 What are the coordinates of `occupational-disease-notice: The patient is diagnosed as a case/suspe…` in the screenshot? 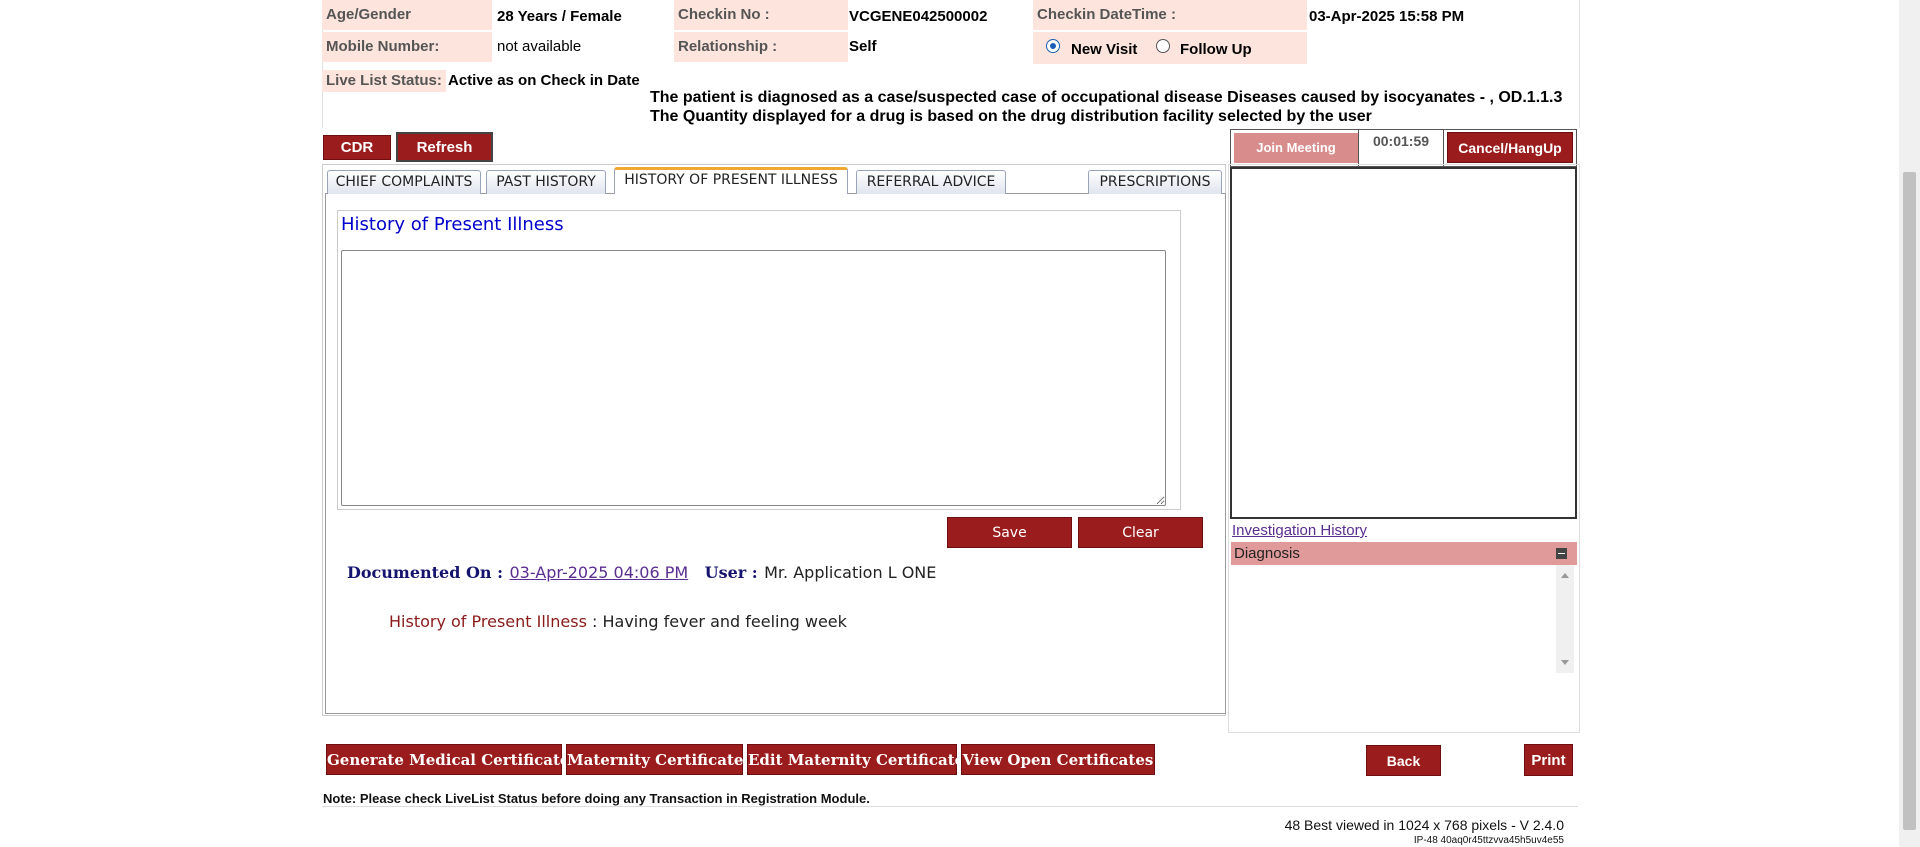 It's located at (1106, 97).